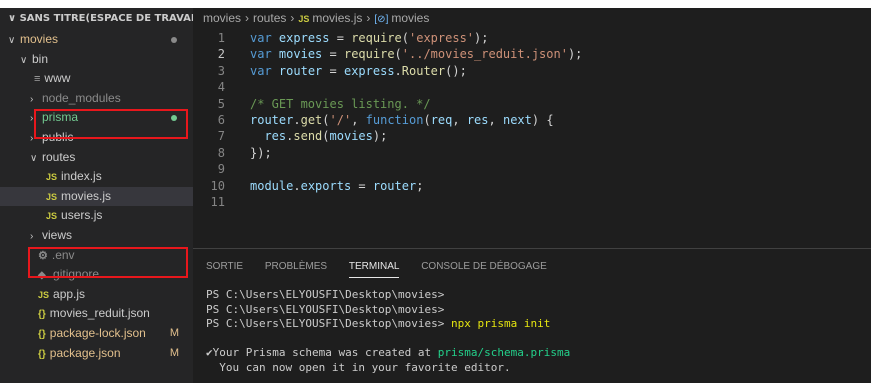  Describe the element at coordinates (43, 255) in the screenshot. I see `gear-icon: ⚙` at that location.